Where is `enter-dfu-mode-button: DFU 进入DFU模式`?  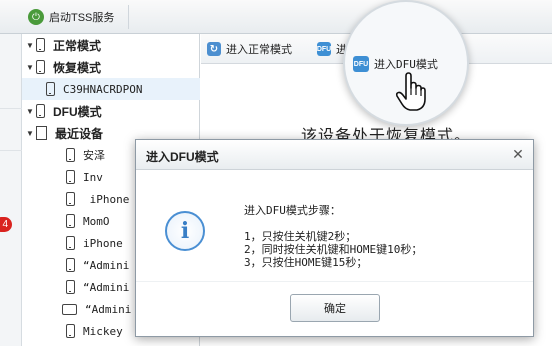 enter-dfu-mode-button: DFU 进入DFU模式 is located at coordinates (395, 64).